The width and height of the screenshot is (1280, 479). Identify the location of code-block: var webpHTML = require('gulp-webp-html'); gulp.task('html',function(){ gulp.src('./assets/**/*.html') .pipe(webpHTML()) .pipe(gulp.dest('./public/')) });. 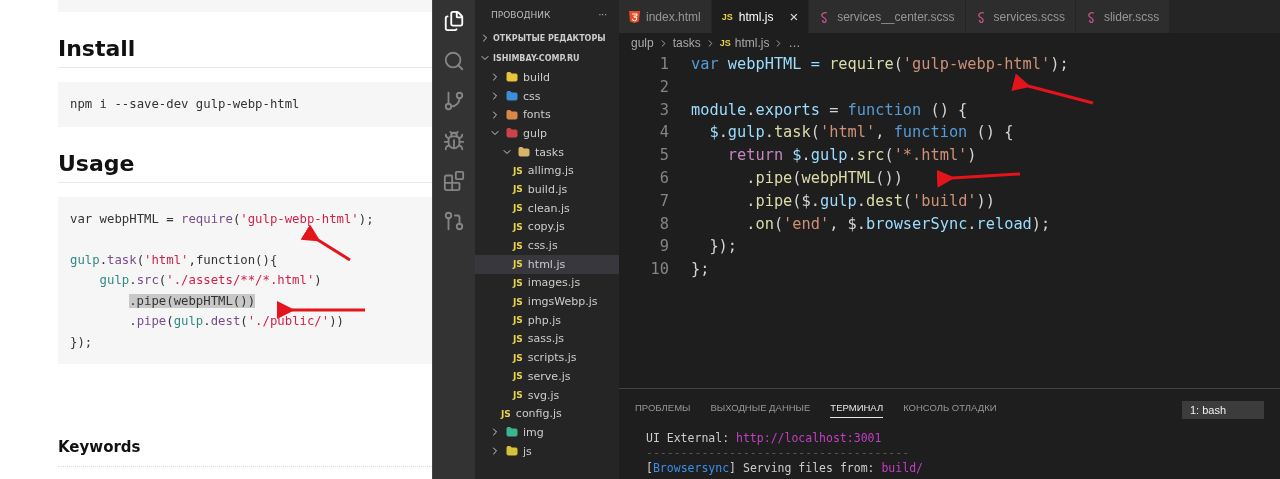
(245, 280).